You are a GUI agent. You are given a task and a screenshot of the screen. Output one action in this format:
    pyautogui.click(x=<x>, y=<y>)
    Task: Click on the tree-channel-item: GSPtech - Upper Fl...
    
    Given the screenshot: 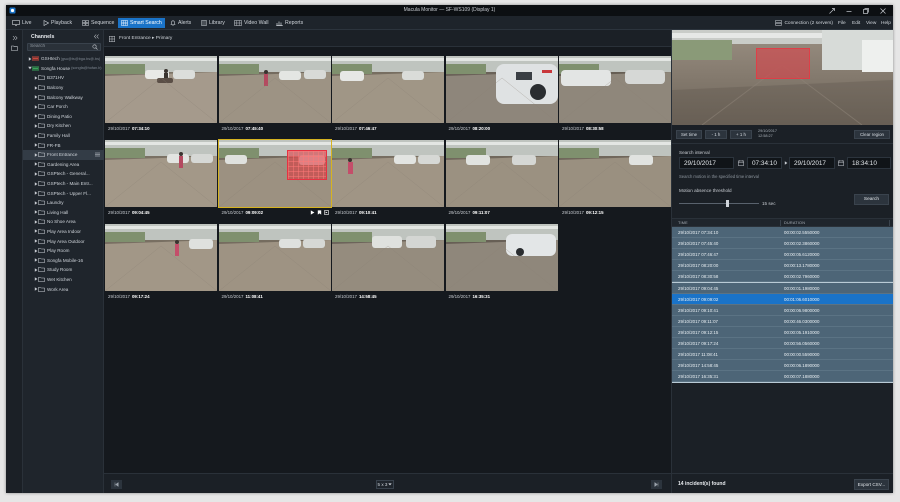 What is the action you would take?
    pyautogui.click(x=63, y=193)
    